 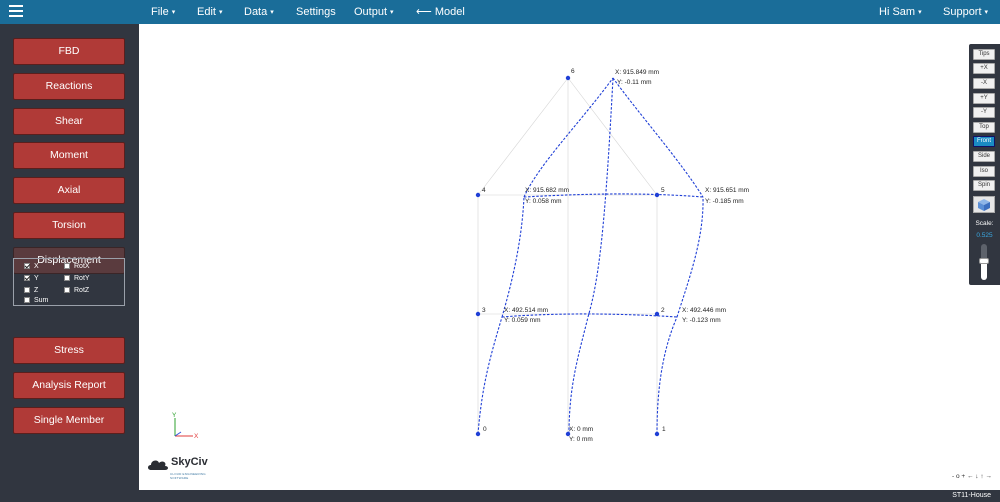 What do you see at coordinates (185, 426) in the screenshot?
I see `axis-triad: Y X` at bounding box center [185, 426].